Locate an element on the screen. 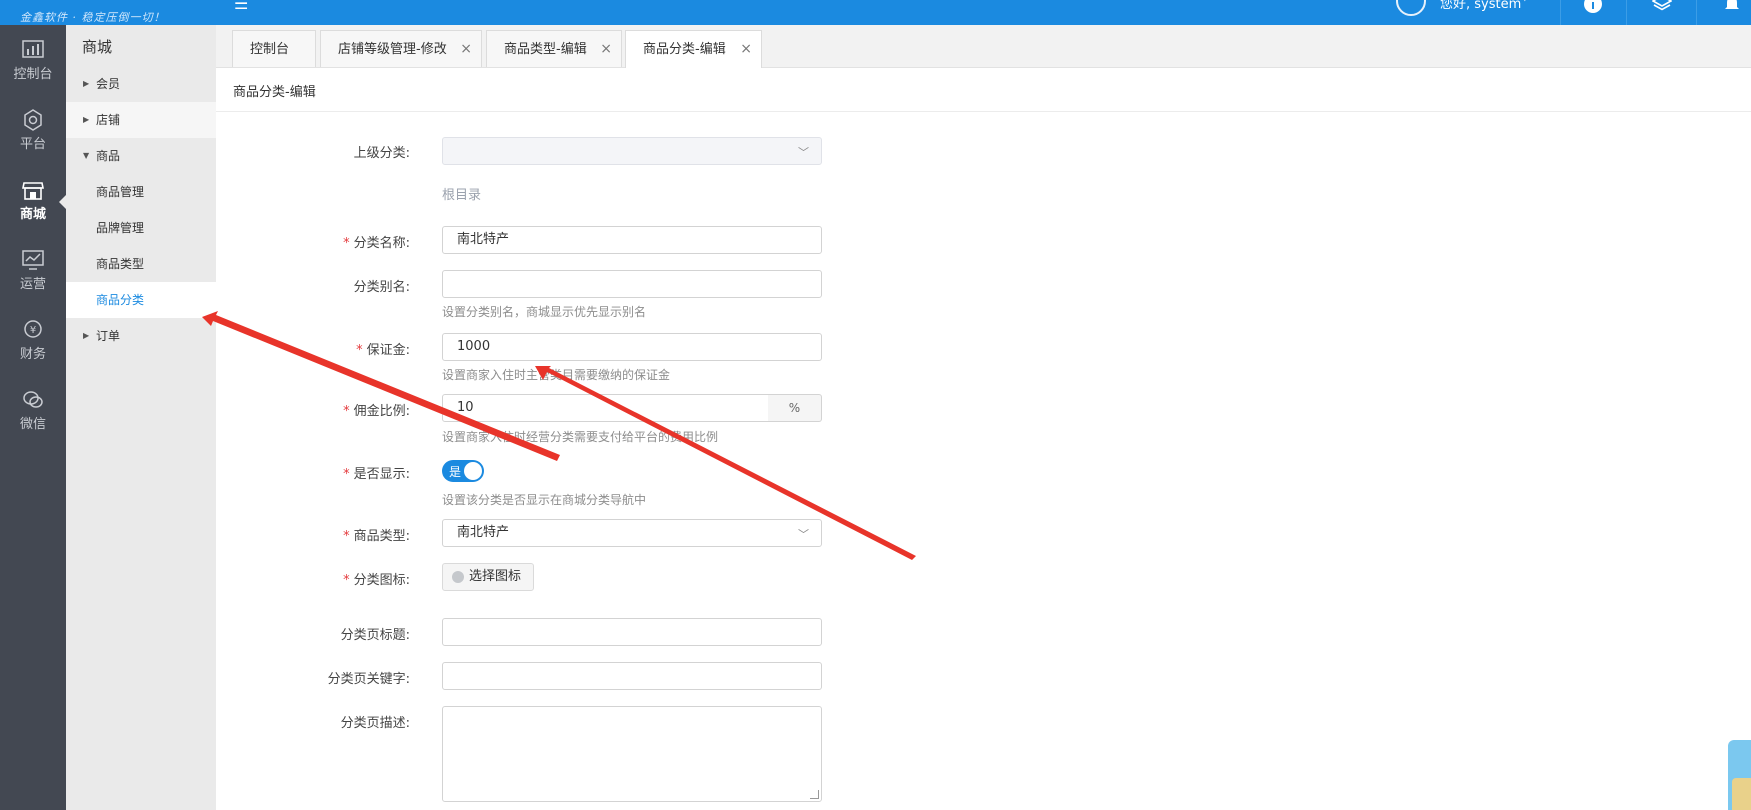  select-value: 南北特产 is located at coordinates (483, 532).